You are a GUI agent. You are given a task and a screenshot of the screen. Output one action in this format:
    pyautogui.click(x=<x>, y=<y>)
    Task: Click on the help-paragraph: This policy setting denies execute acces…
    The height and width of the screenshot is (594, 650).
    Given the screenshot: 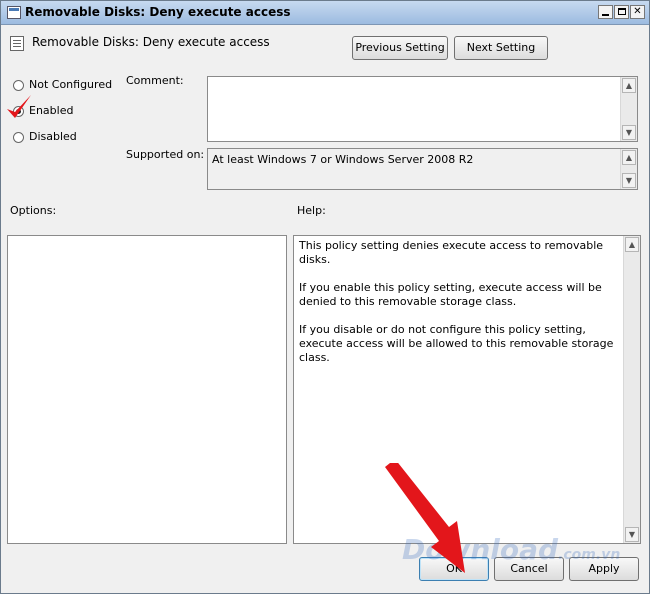 What is the action you would take?
    pyautogui.click(x=451, y=252)
    